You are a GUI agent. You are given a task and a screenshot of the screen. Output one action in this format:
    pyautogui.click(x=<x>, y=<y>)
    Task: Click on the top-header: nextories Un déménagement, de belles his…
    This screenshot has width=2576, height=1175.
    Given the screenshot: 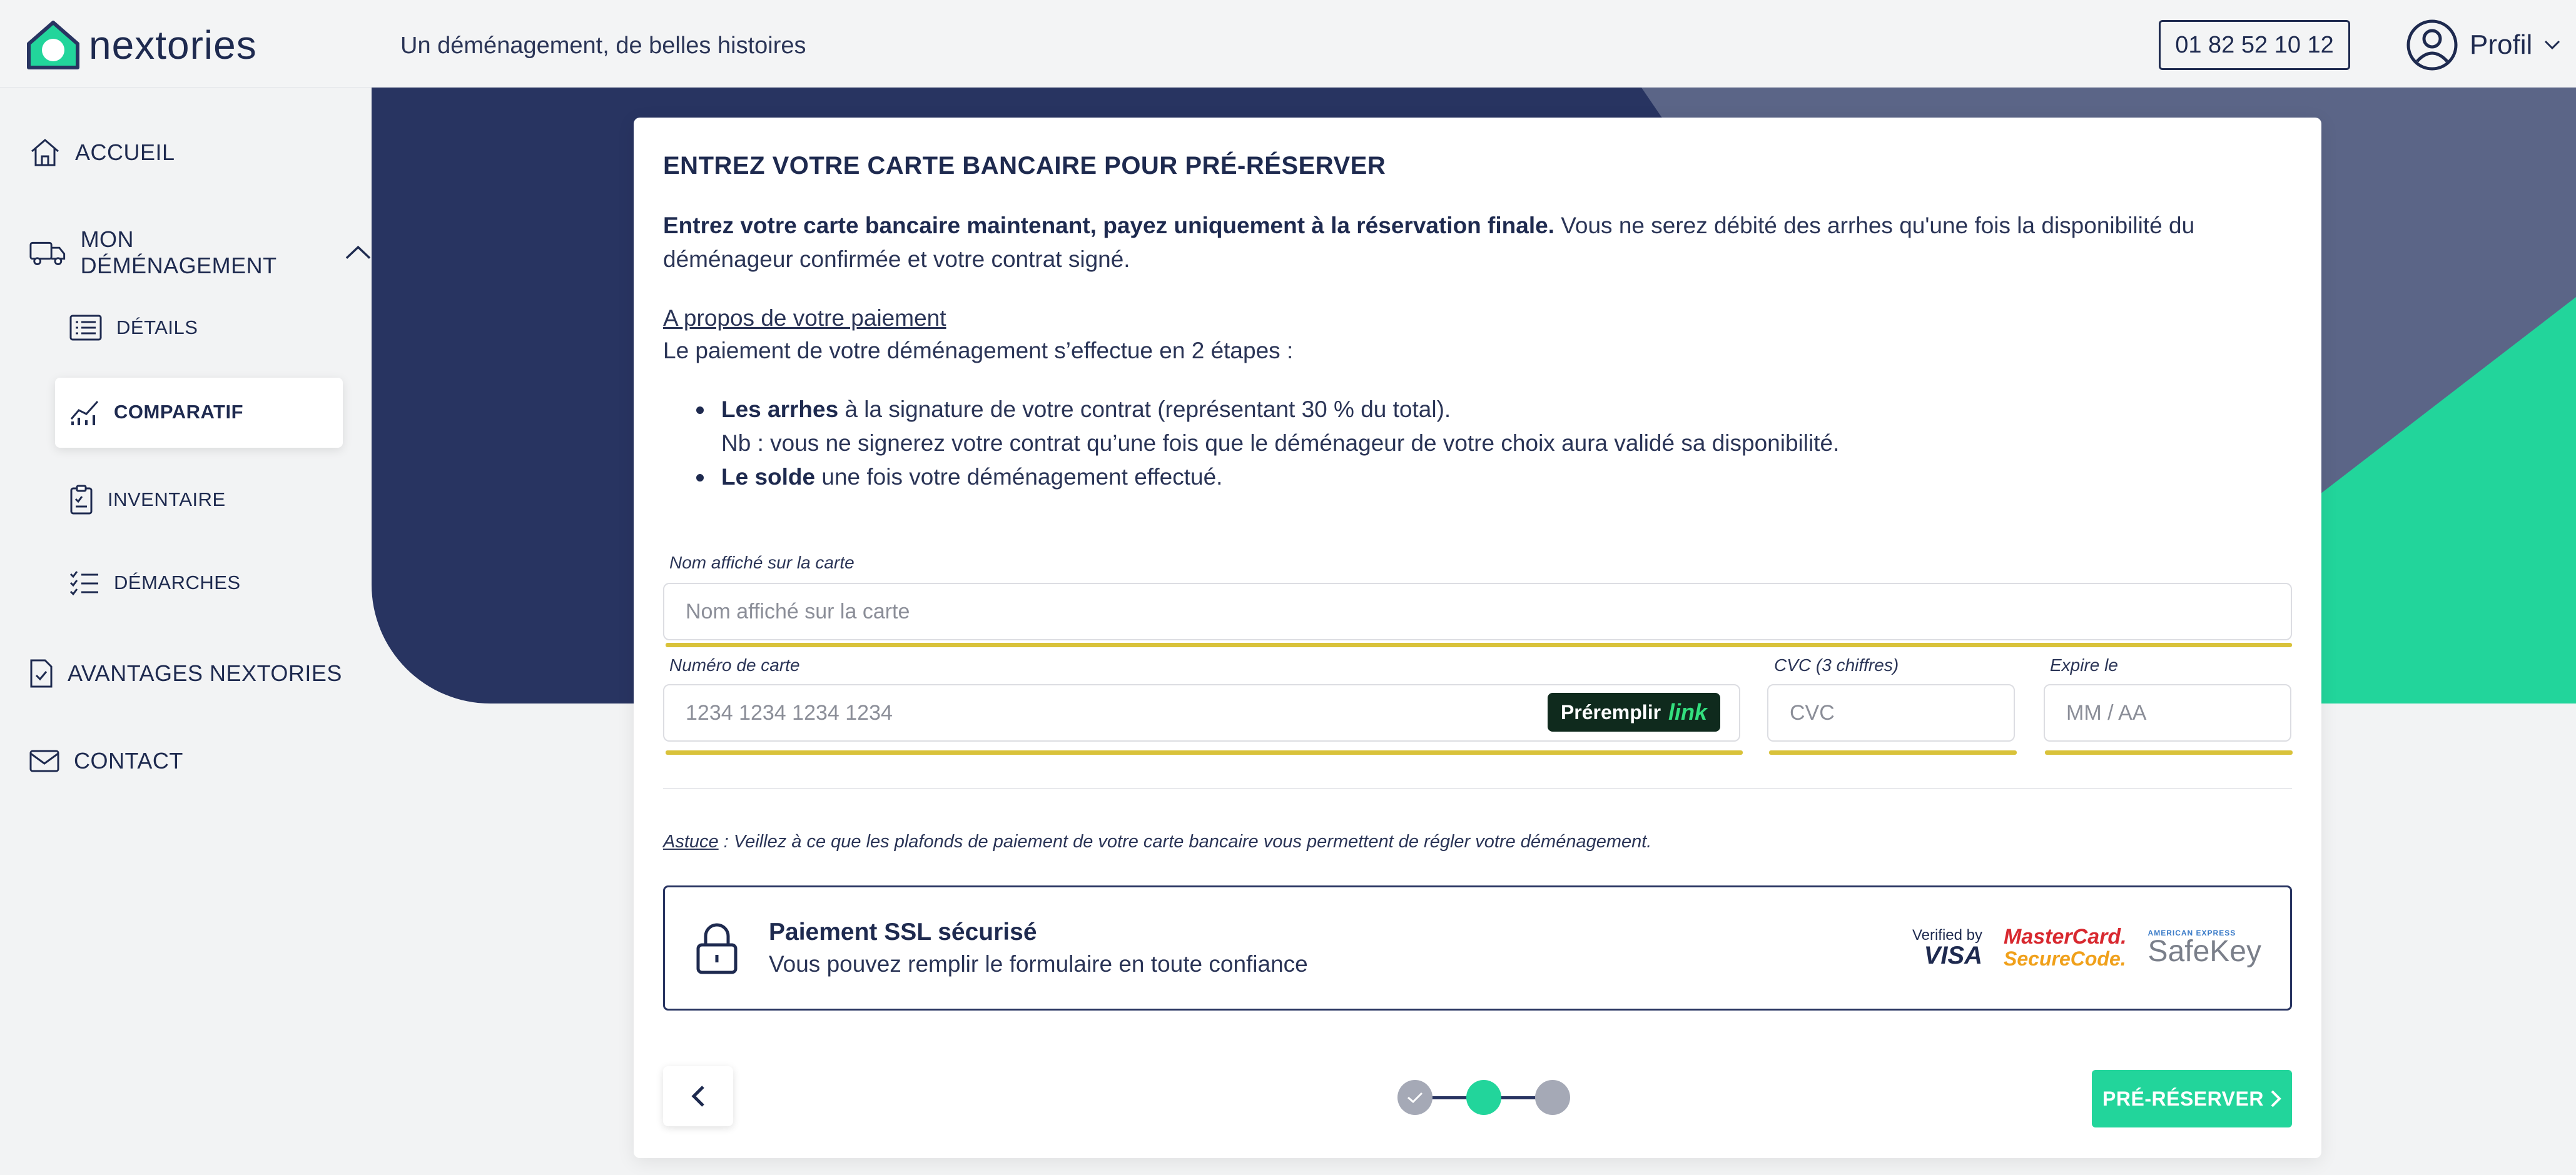 What is the action you would take?
    pyautogui.click(x=1288, y=44)
    